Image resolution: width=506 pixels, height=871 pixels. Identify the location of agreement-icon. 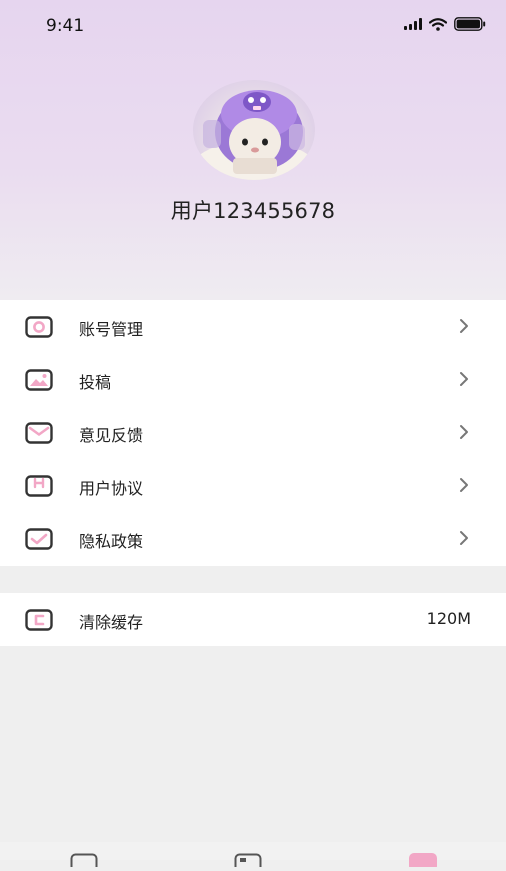
(39, 486).